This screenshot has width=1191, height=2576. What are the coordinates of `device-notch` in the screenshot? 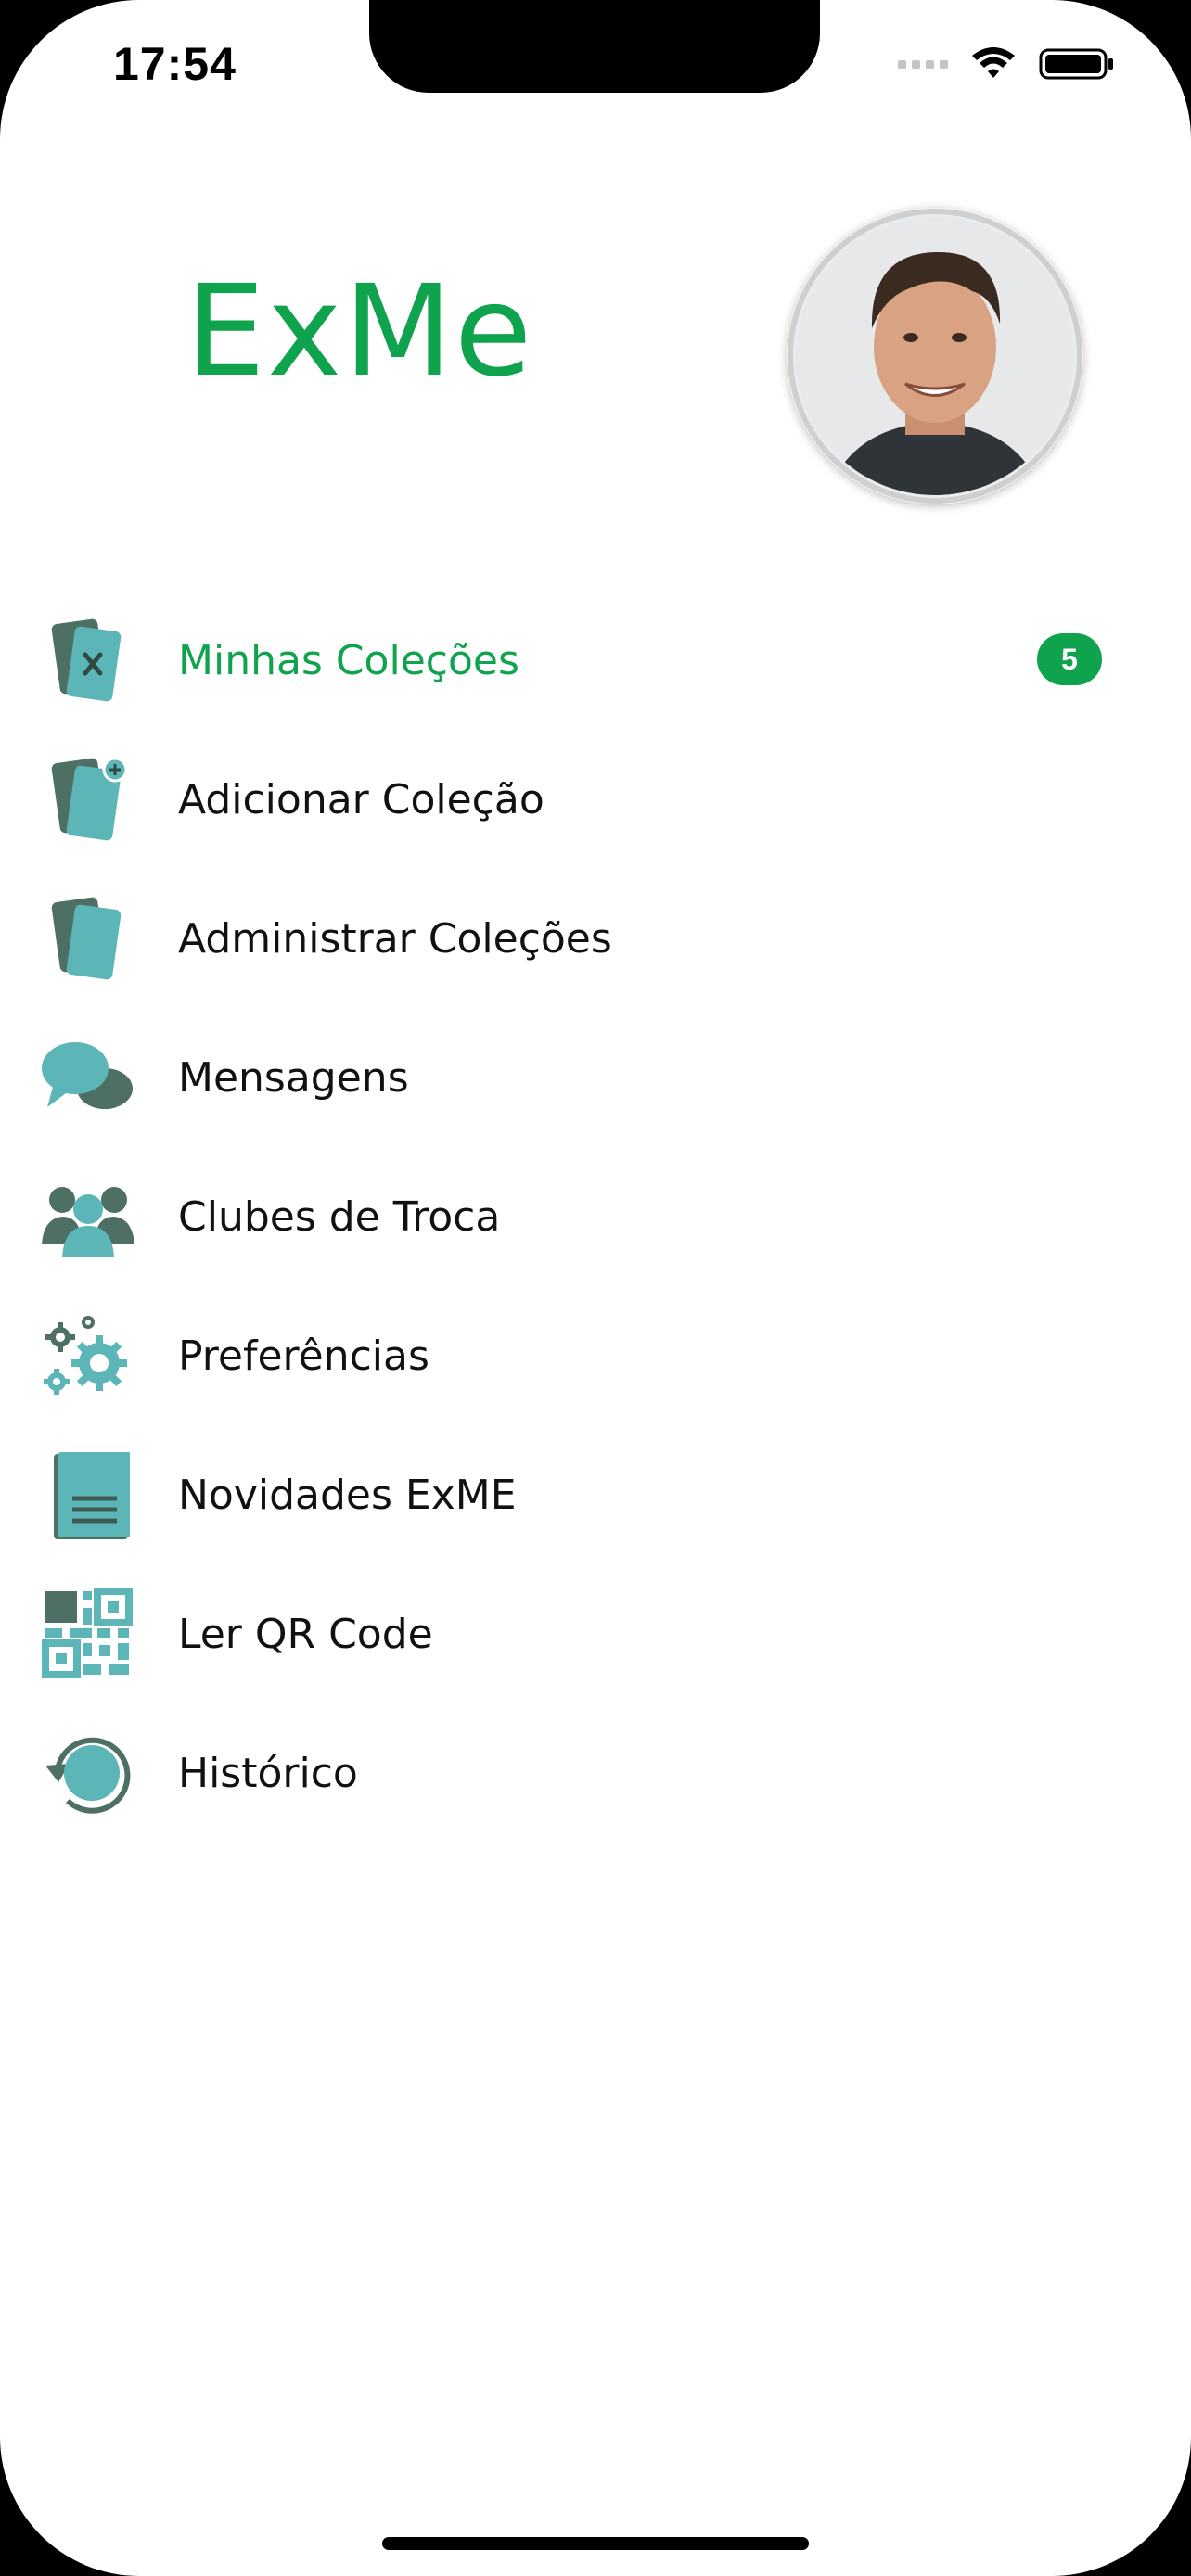 It's located at (594, 46).